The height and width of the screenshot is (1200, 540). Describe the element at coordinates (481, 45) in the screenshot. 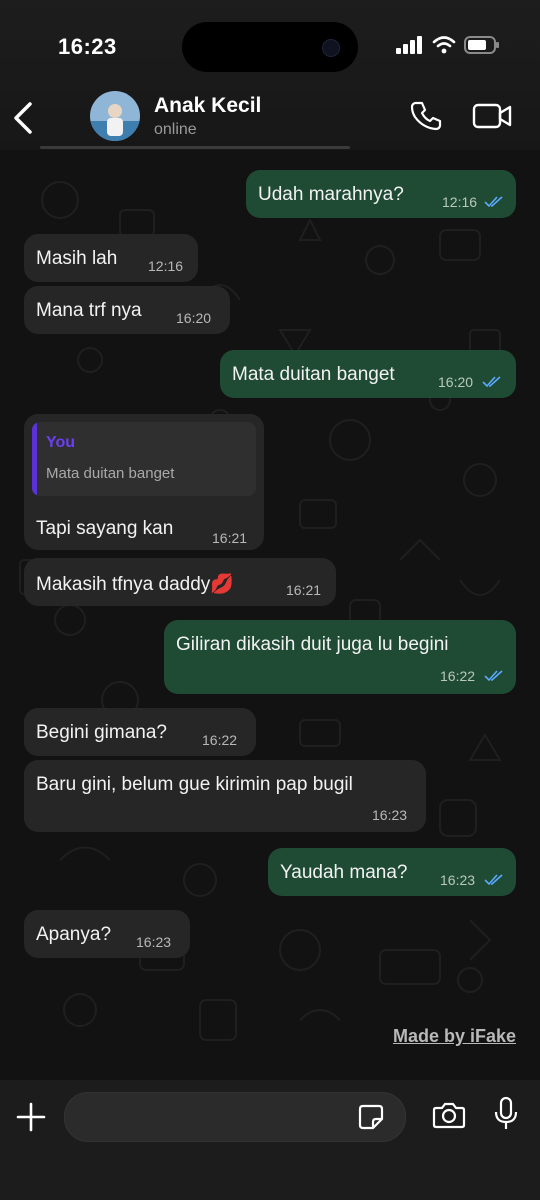

I see `battery-icon` at that location.